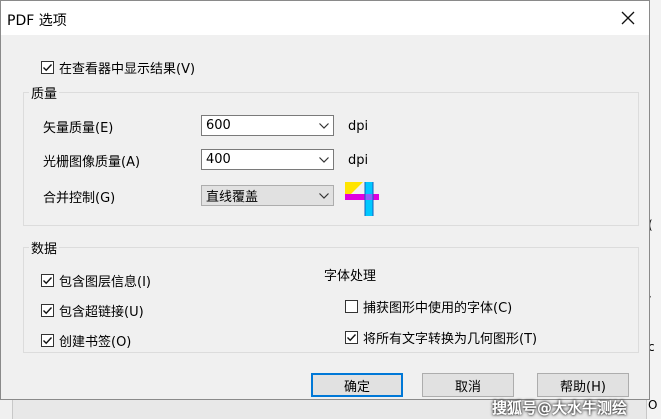 This screenshot has height=419, width=661. What do you see at coordinates (218, 125) in the screenshot?
I see `vector-quality-value: 600` at bounding box center [218, 125].